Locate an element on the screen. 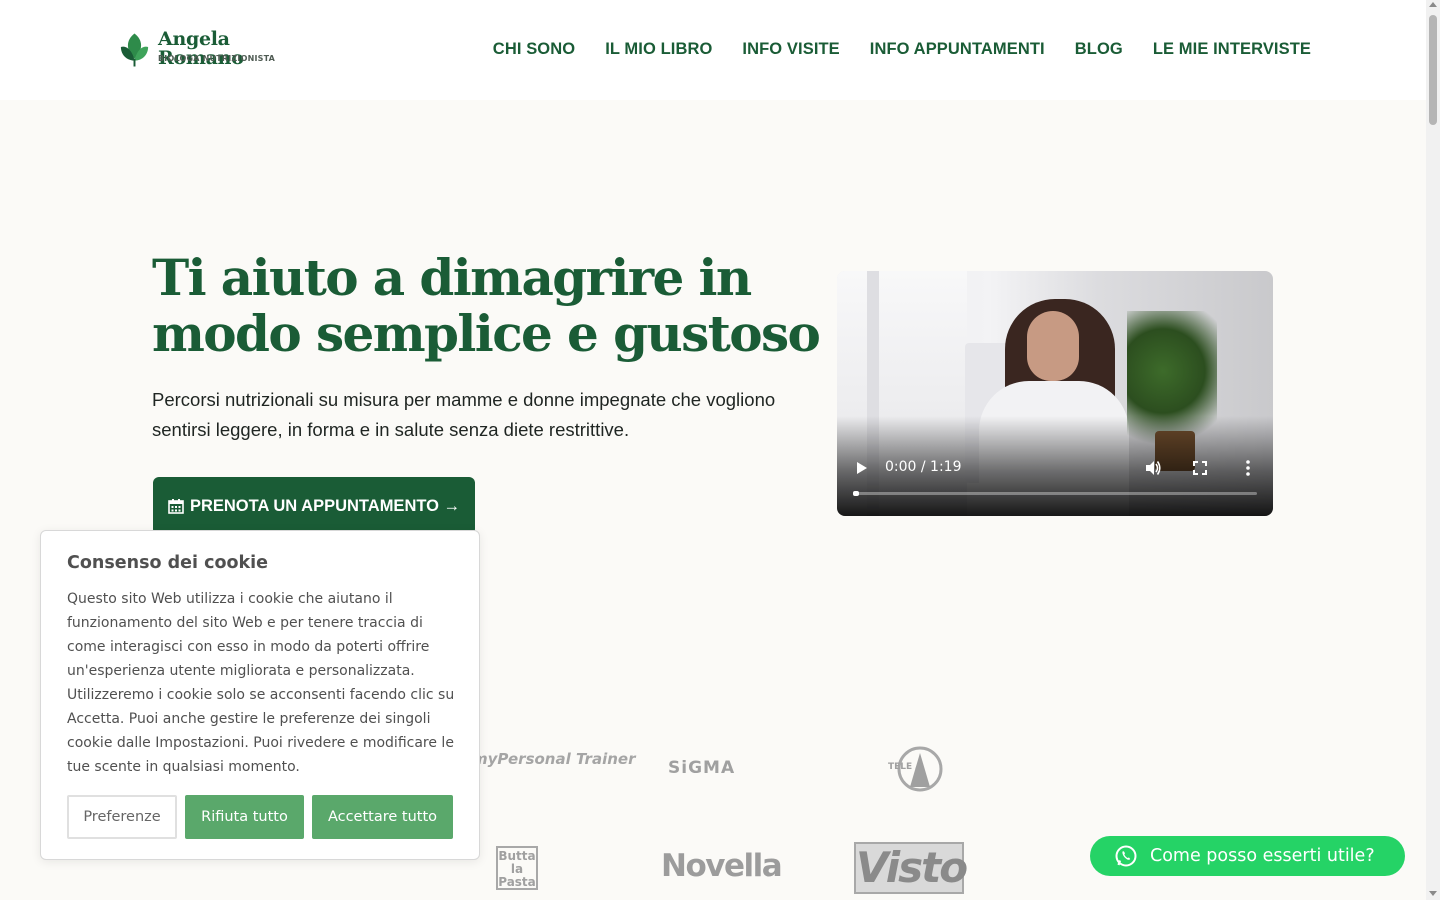 Image resolution: width=1440 pixels, height=900 pixels. nav-blog: BLOG is located at coordinates (1099, 49).